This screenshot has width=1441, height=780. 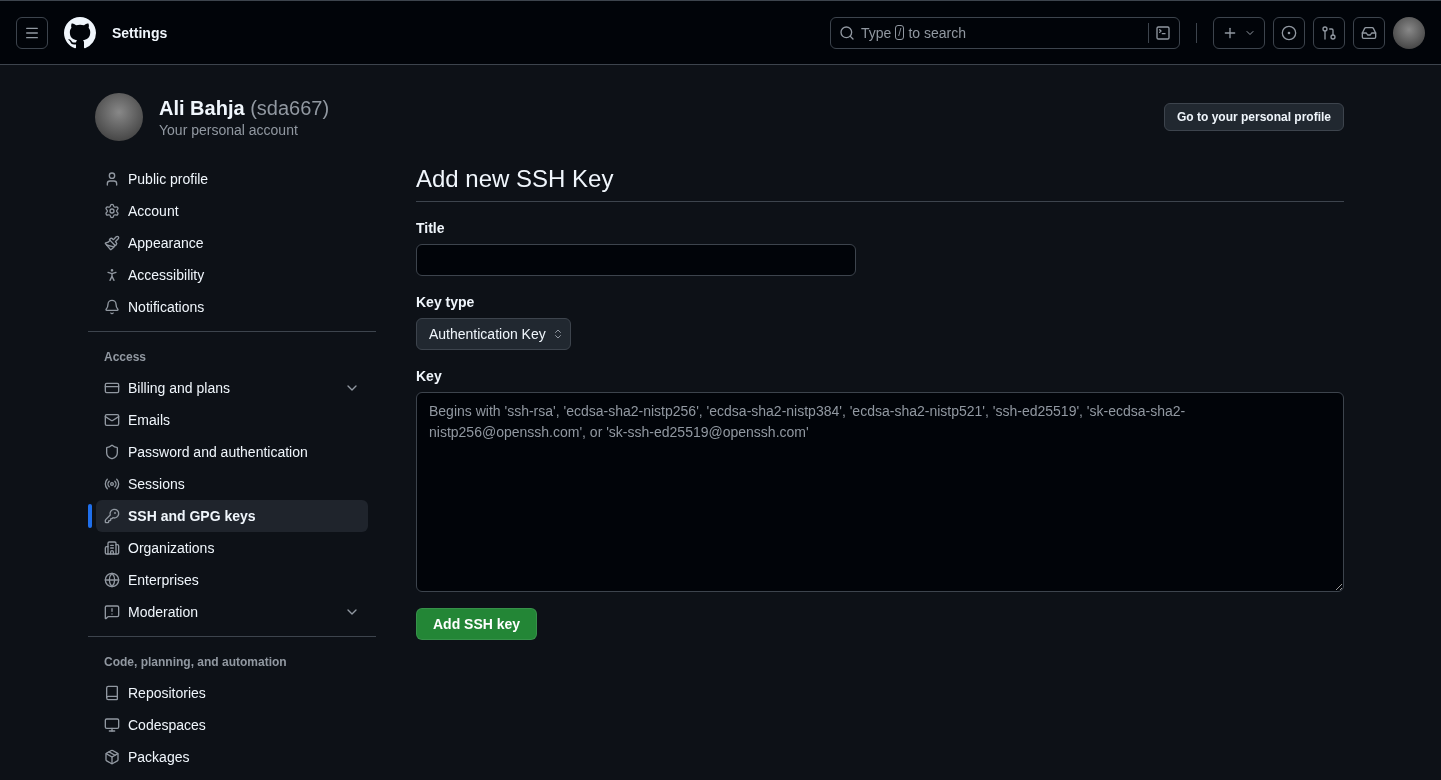 I want to click on key-type-select: Authentication Key, so click(x=493, y=334).